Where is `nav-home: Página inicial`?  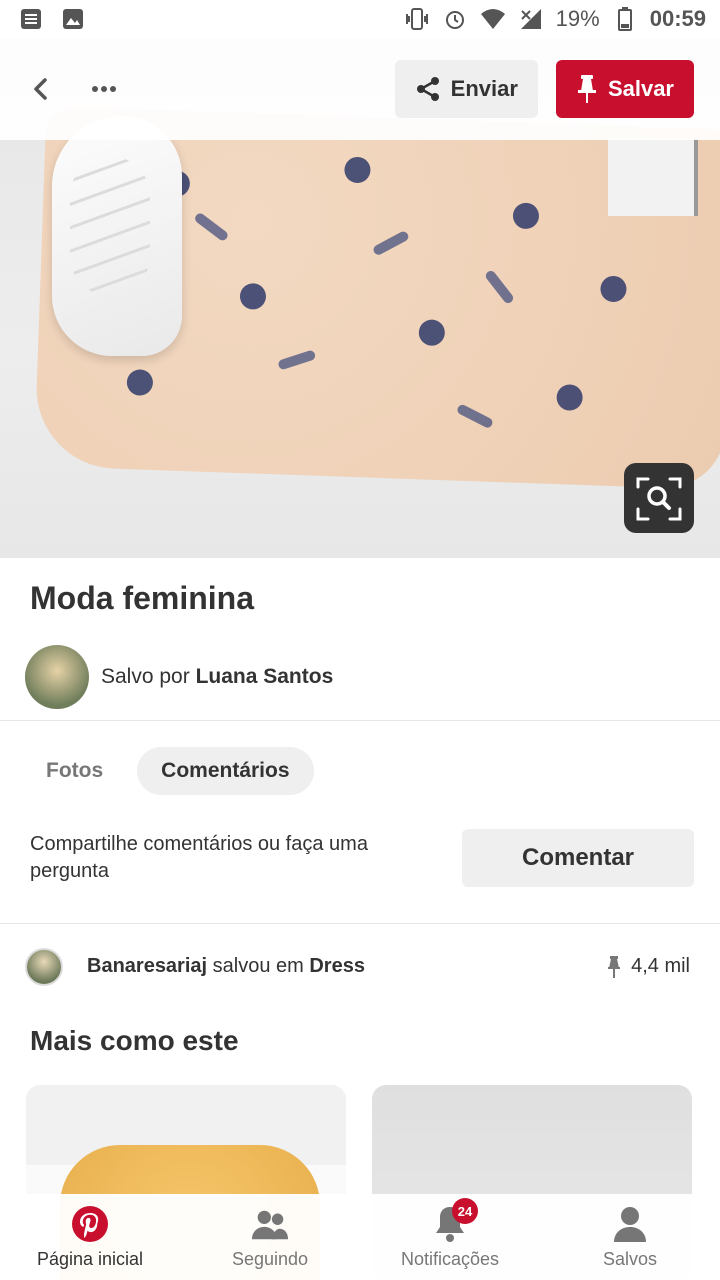 nav-home: Página inicial is located at coordinates (90, 1237).